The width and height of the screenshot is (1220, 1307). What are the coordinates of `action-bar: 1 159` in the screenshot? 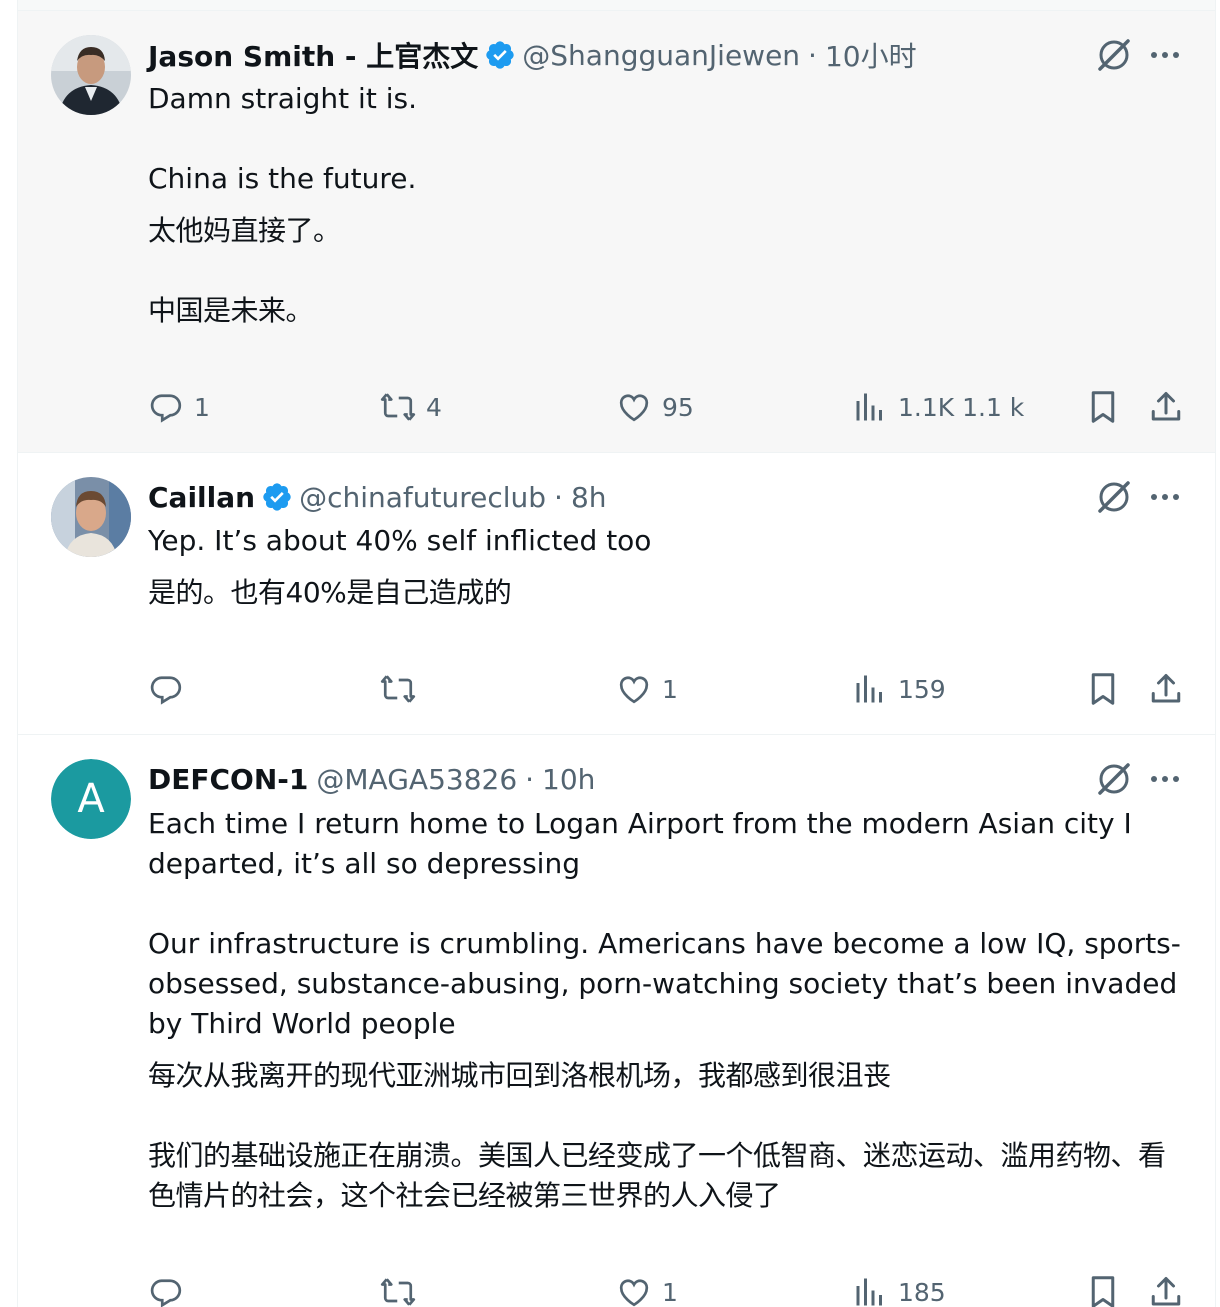 It's located at (668, 689).